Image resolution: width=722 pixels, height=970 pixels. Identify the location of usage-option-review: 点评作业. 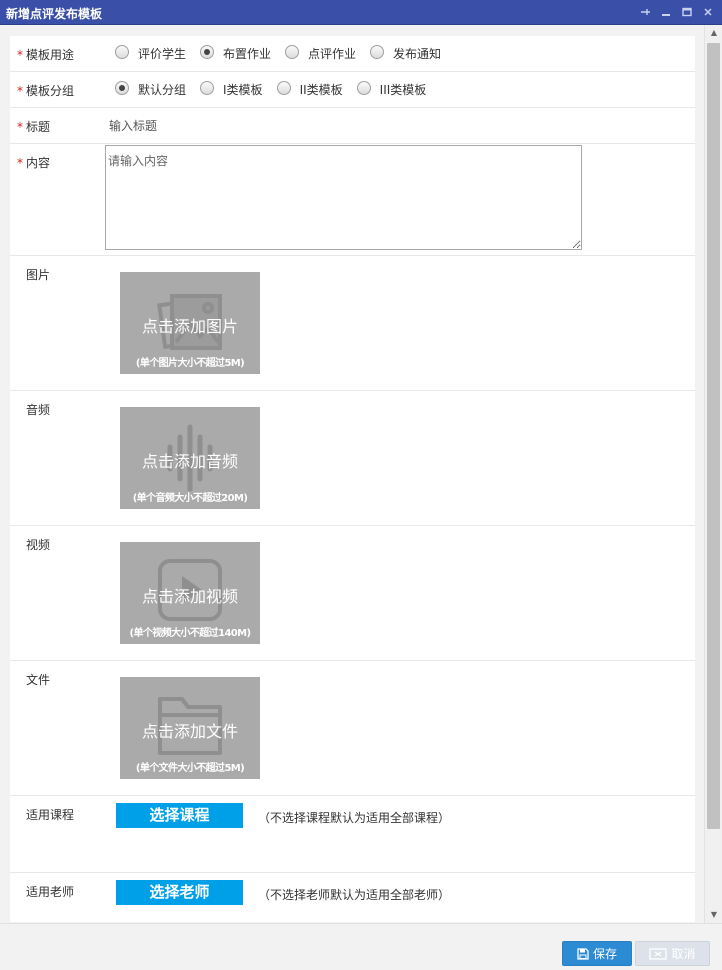
(320, 52).